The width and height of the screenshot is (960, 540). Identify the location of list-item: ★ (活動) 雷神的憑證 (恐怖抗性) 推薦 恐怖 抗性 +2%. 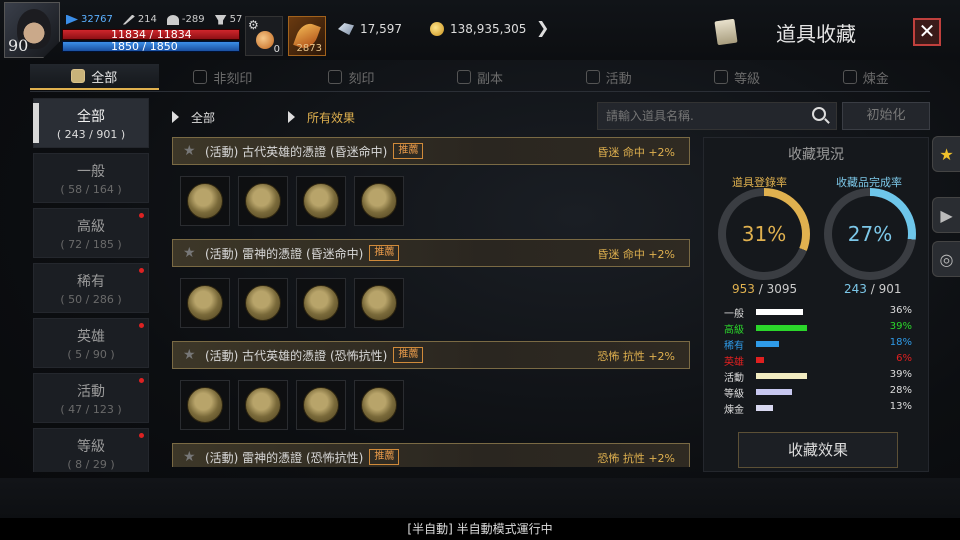
(432, 455).